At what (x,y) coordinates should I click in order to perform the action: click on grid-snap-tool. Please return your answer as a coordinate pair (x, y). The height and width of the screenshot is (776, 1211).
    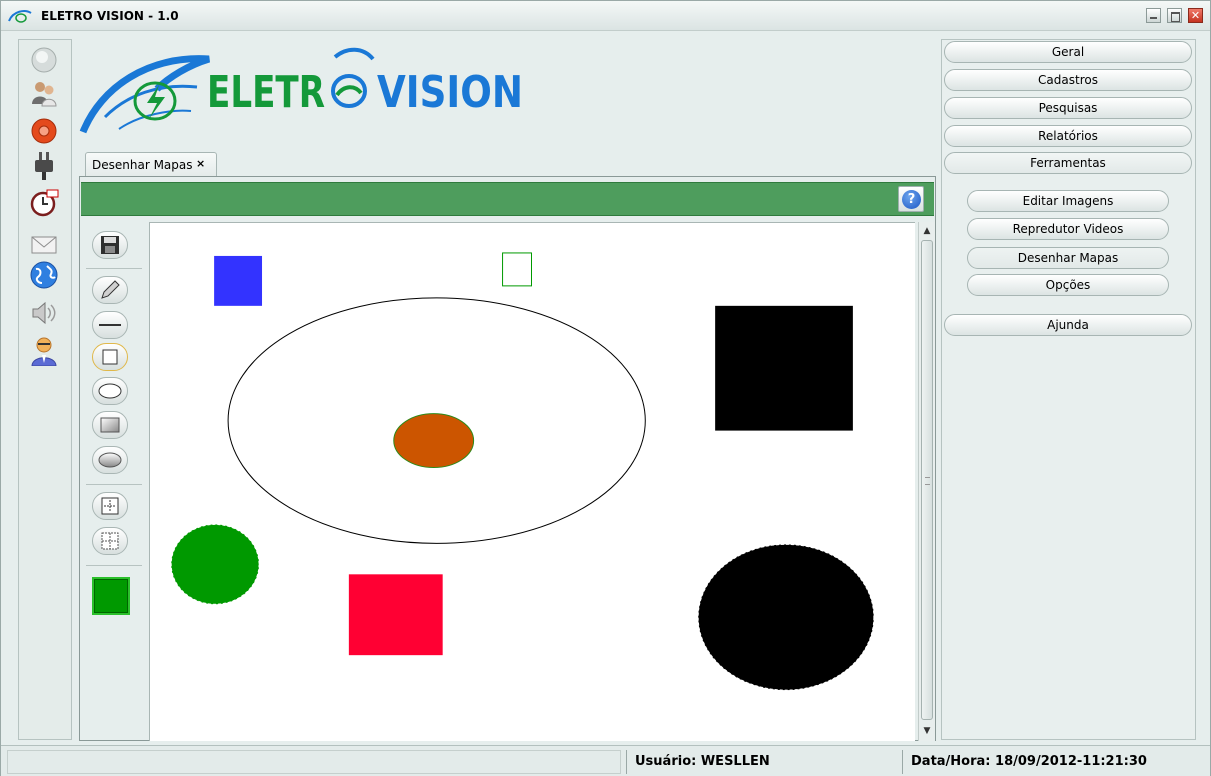
    Looking at the image, I should click on (110, 506).